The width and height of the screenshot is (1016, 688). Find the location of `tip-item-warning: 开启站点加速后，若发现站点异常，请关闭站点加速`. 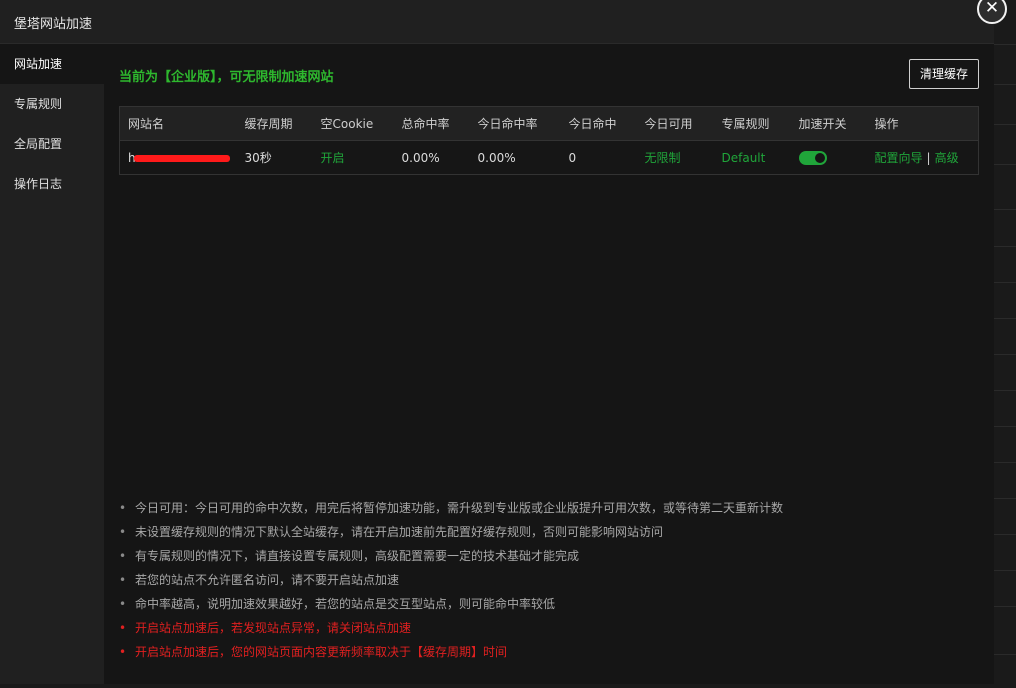

tip-item-warning: 开启站点加速后，若发现站点异常，请关闭站点加速 is located at coordinates (451, 628).